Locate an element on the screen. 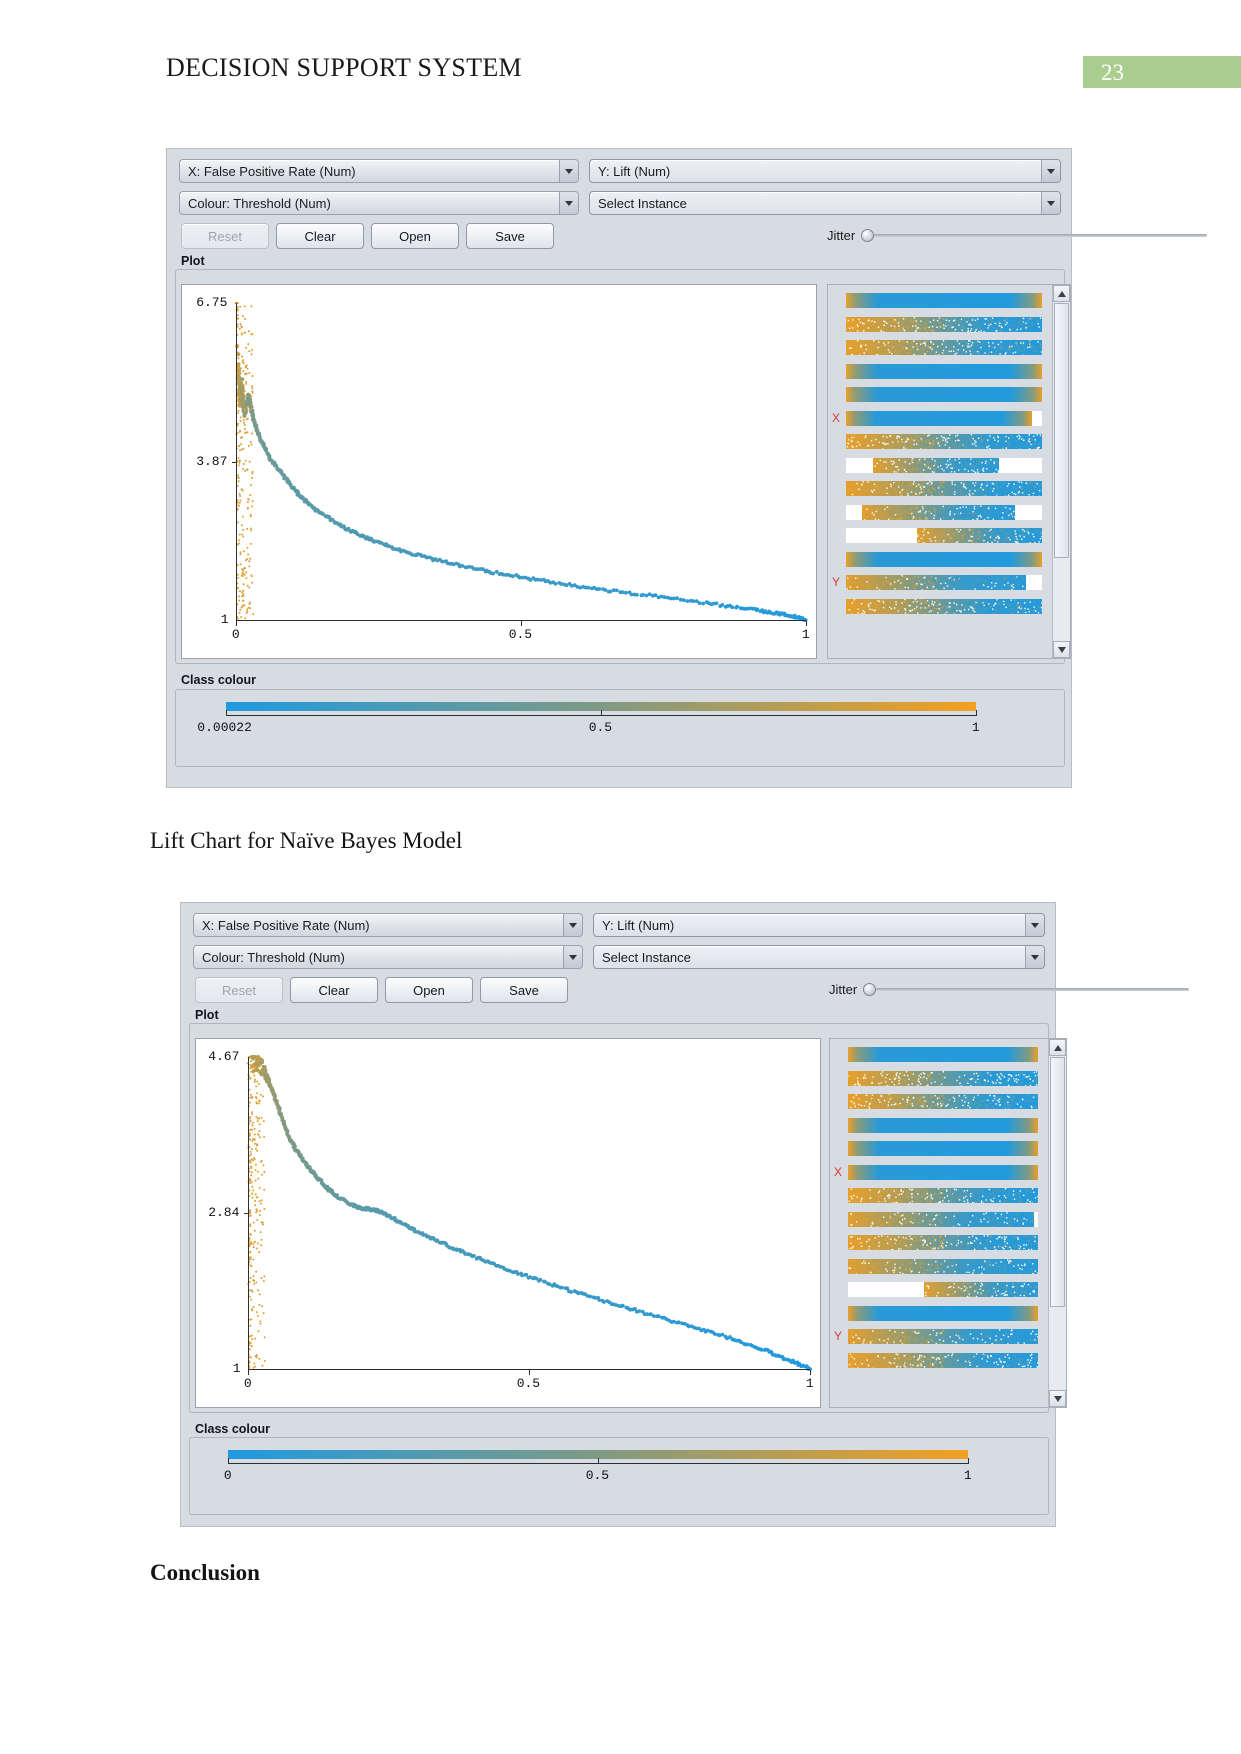 The height and width of the screenshot is (1754, 1241). scatter-plot-canvas: 4.67 2.84 1 0 0.5 1 is located at coordinates (508, 1223).